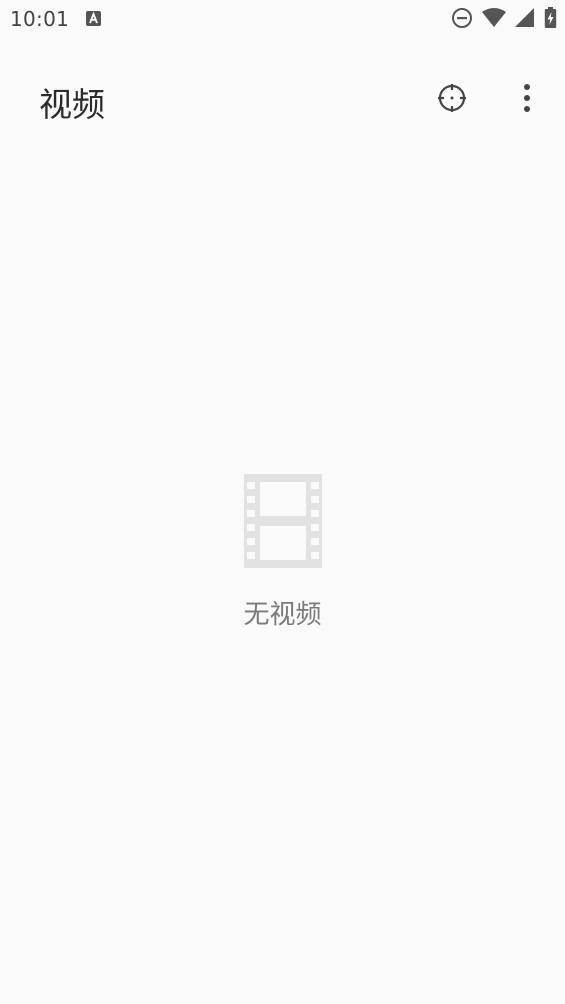 This screenshot has width=565, height=1004. I want to click on status-bar: 10:01, so click(282, 19).